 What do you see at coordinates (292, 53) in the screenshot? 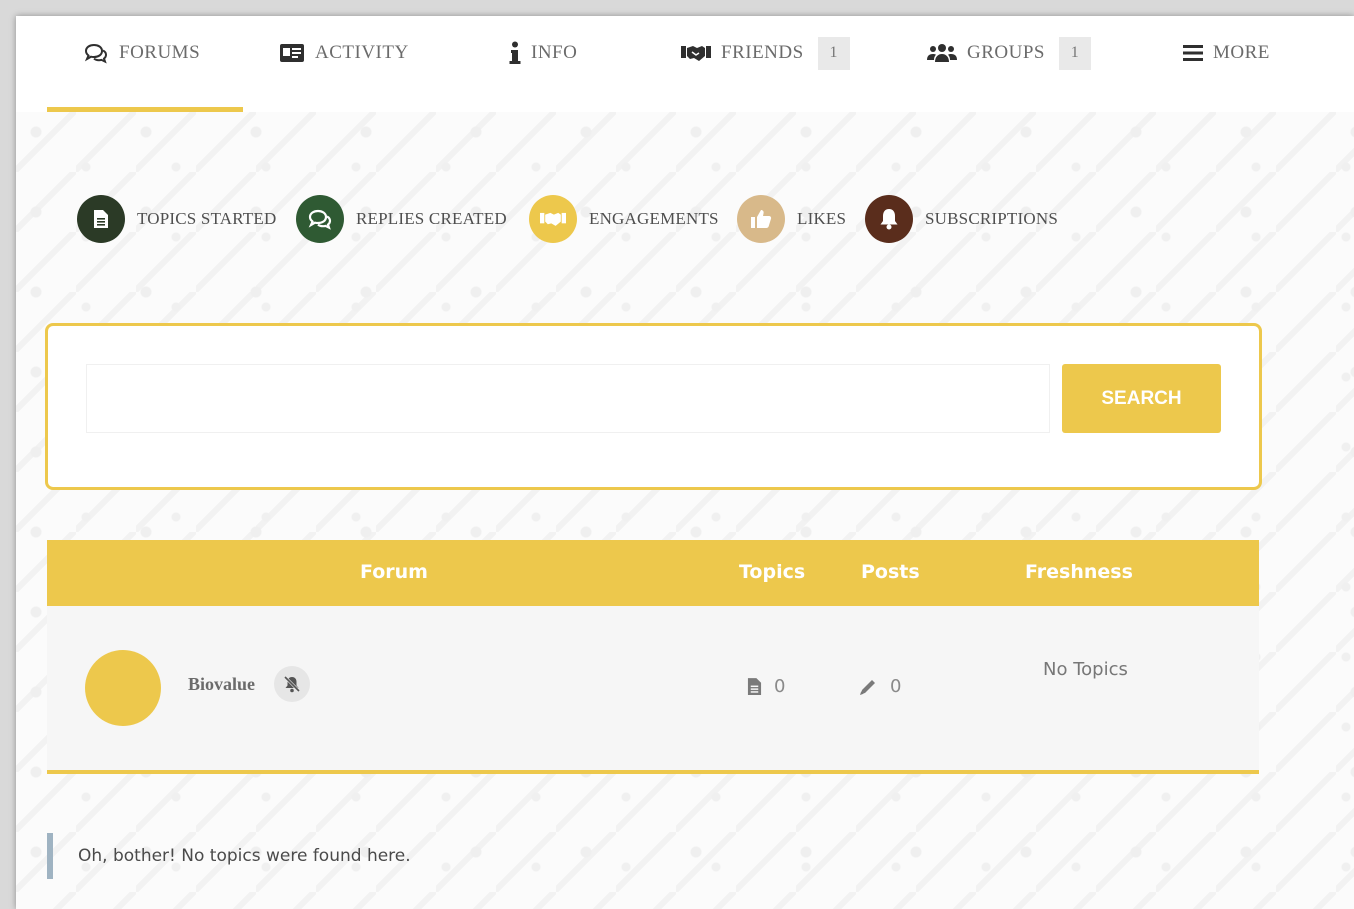
I see `id-card-icon` at bounding box center [292, 53].